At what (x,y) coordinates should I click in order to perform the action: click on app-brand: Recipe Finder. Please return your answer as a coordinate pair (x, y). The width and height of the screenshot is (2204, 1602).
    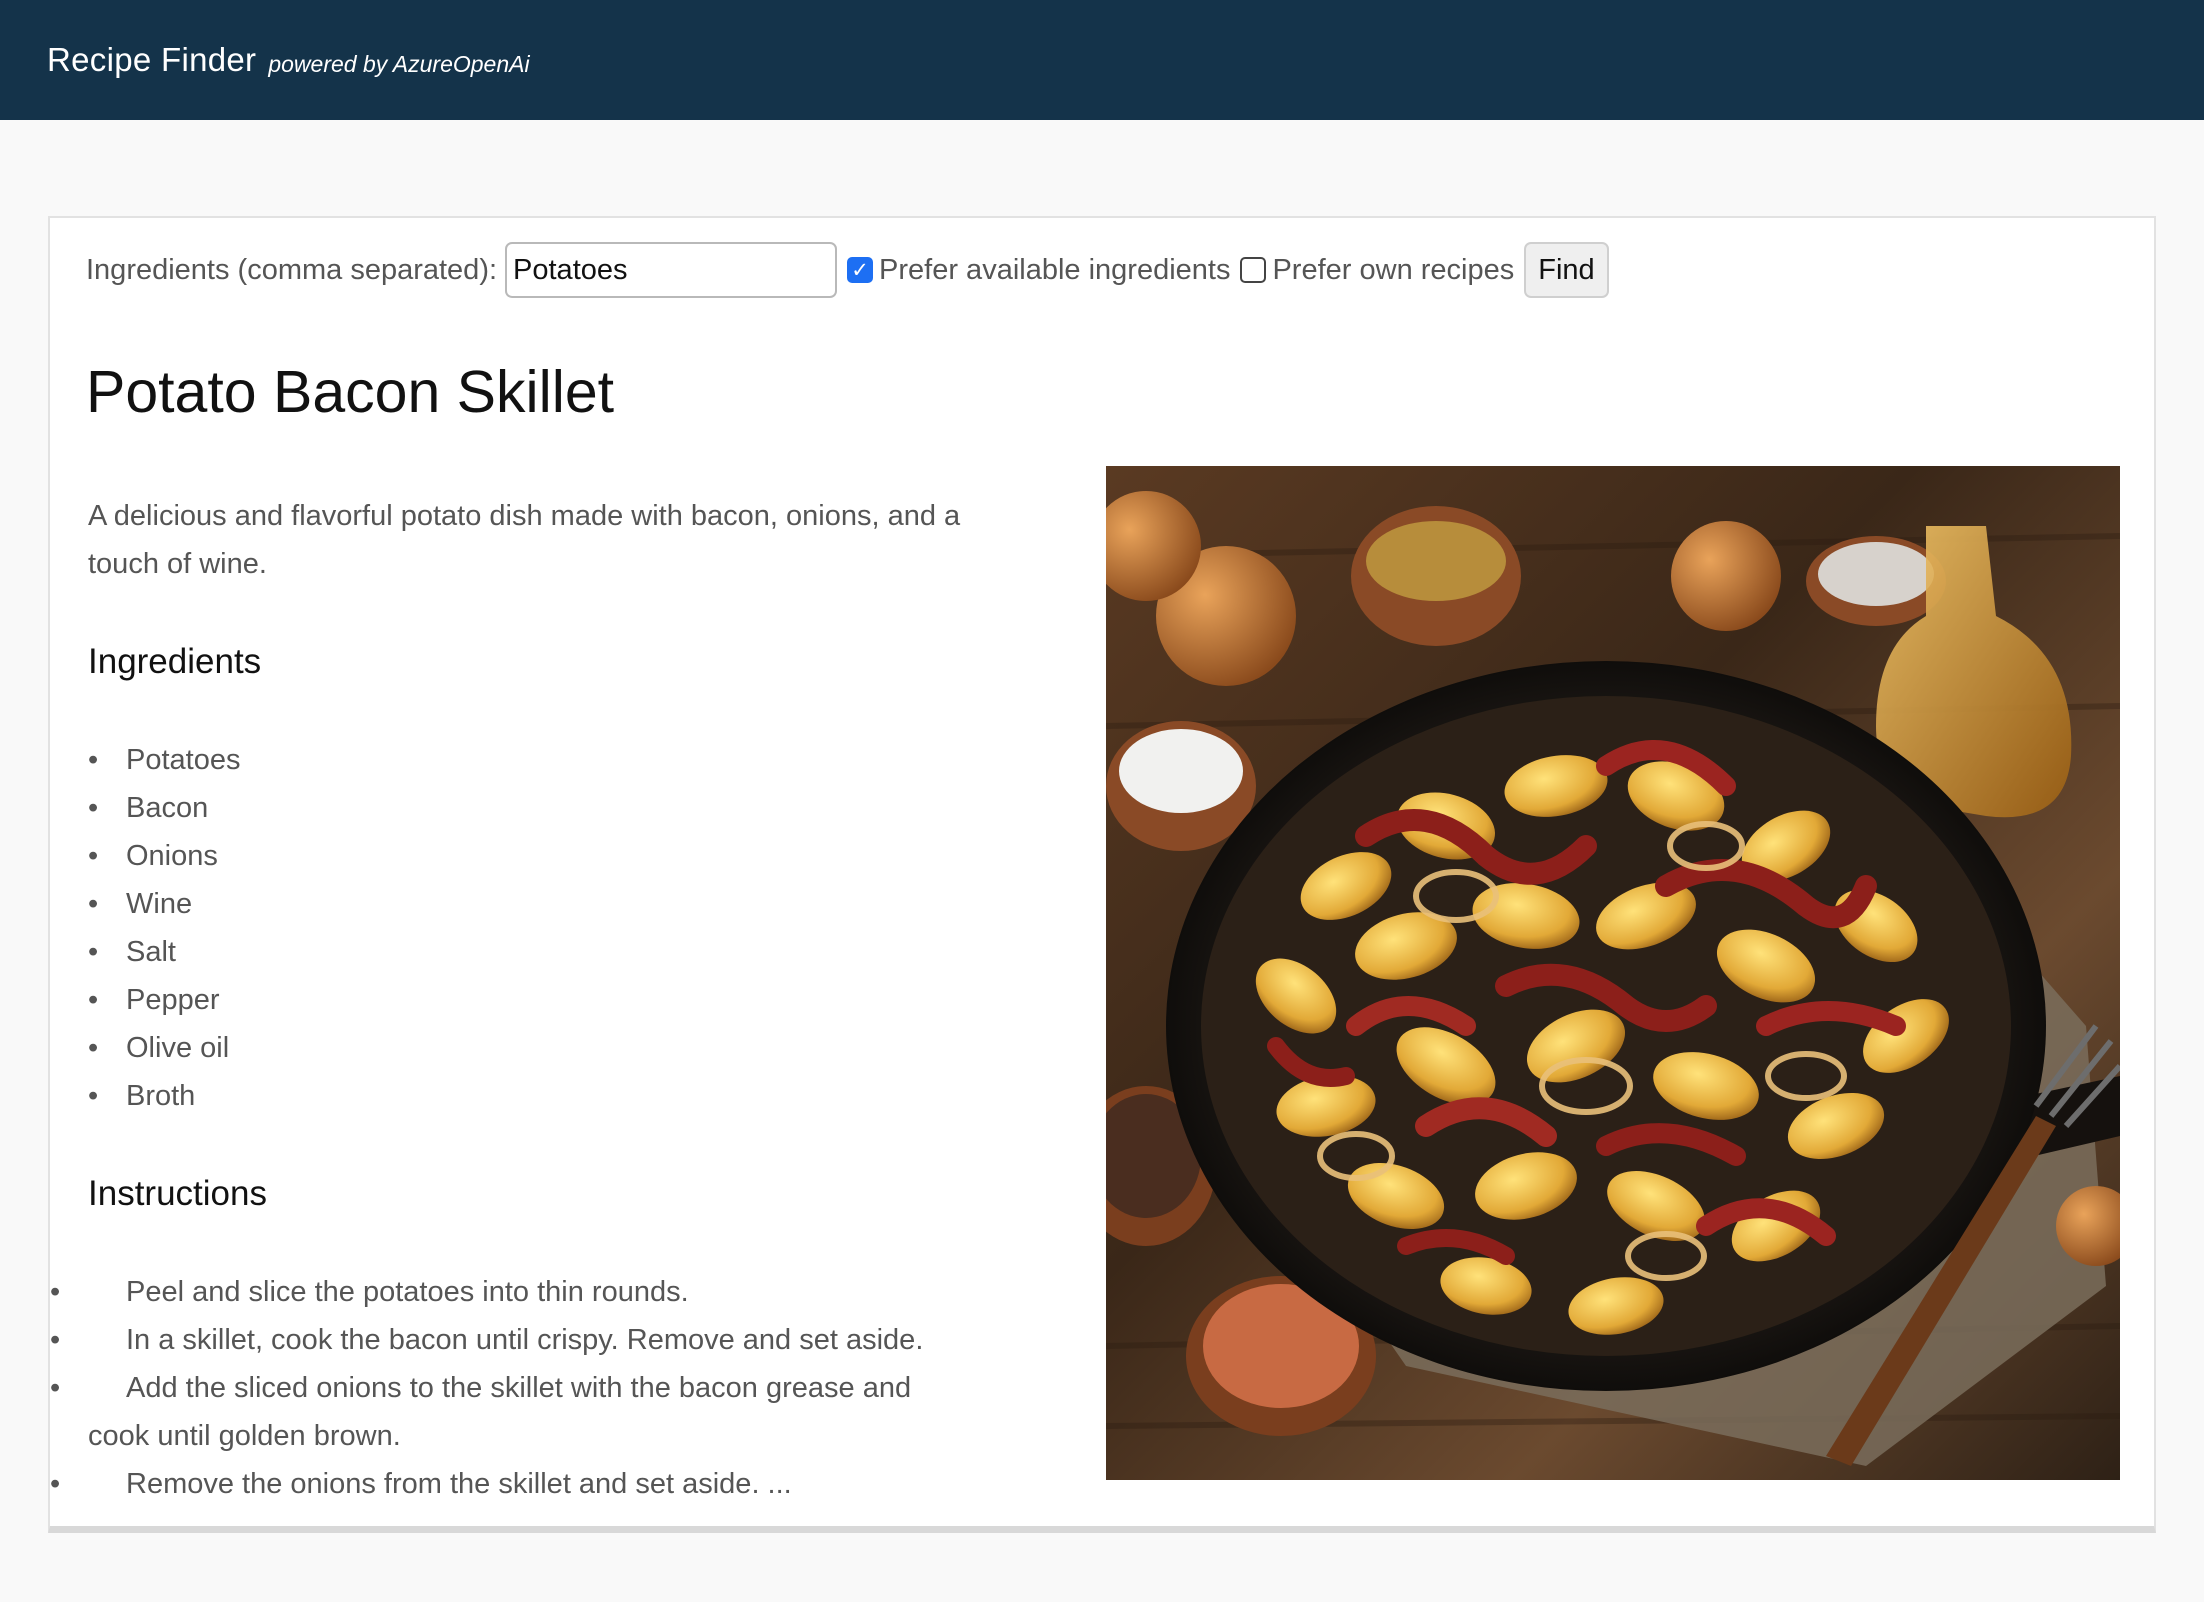
    Looking at the image, I should click on (151, 60).